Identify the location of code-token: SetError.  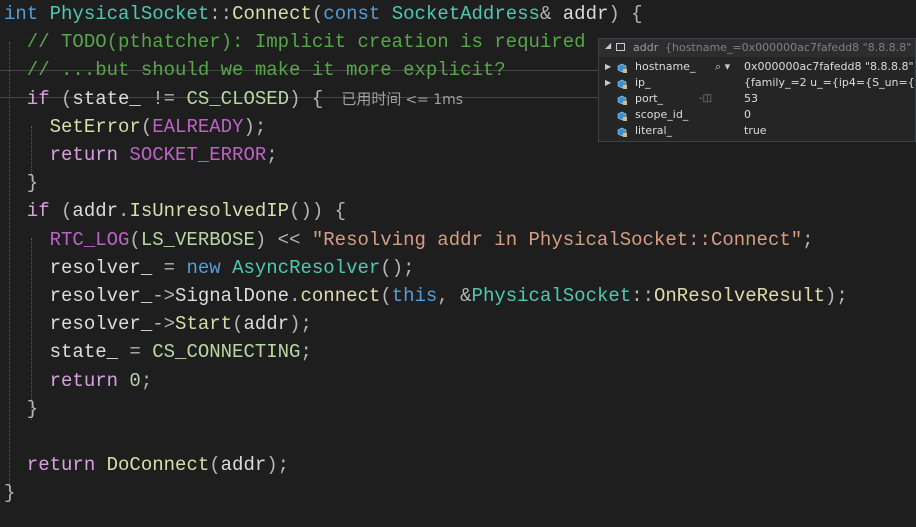
(72, 126).